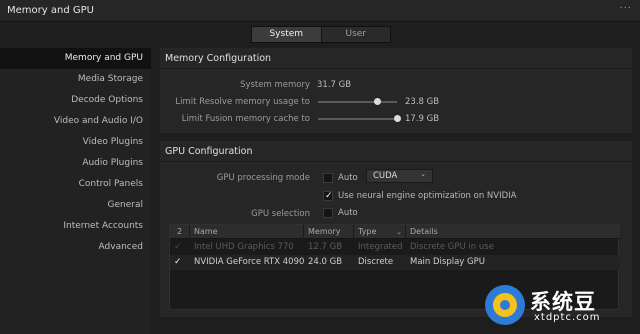 The width and height of the screenshot is (640, 334). Describe the element at coordinates (75, 121) in the screenshot. I see `sidebar-item-video-audio-io: Video and Audio I/O` at that location.